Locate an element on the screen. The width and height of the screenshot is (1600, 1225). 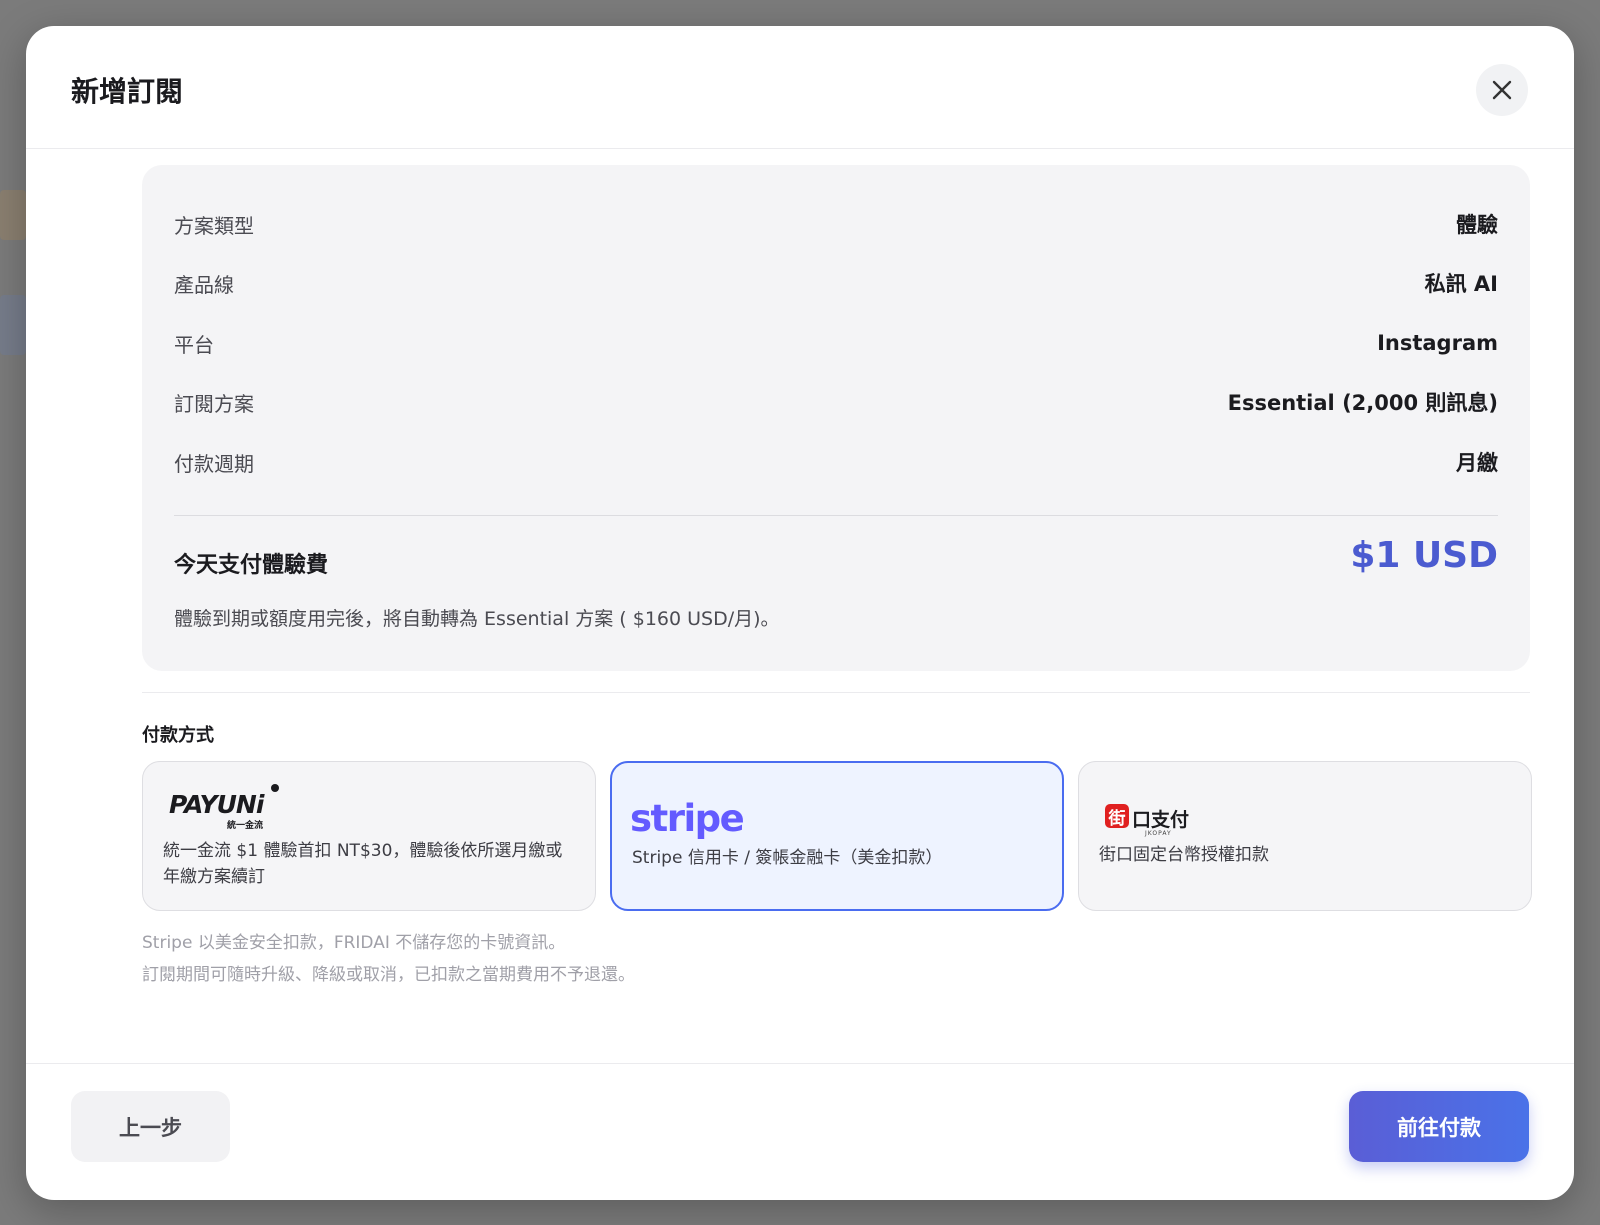
close-icon is located at coordinates (1502, 90).